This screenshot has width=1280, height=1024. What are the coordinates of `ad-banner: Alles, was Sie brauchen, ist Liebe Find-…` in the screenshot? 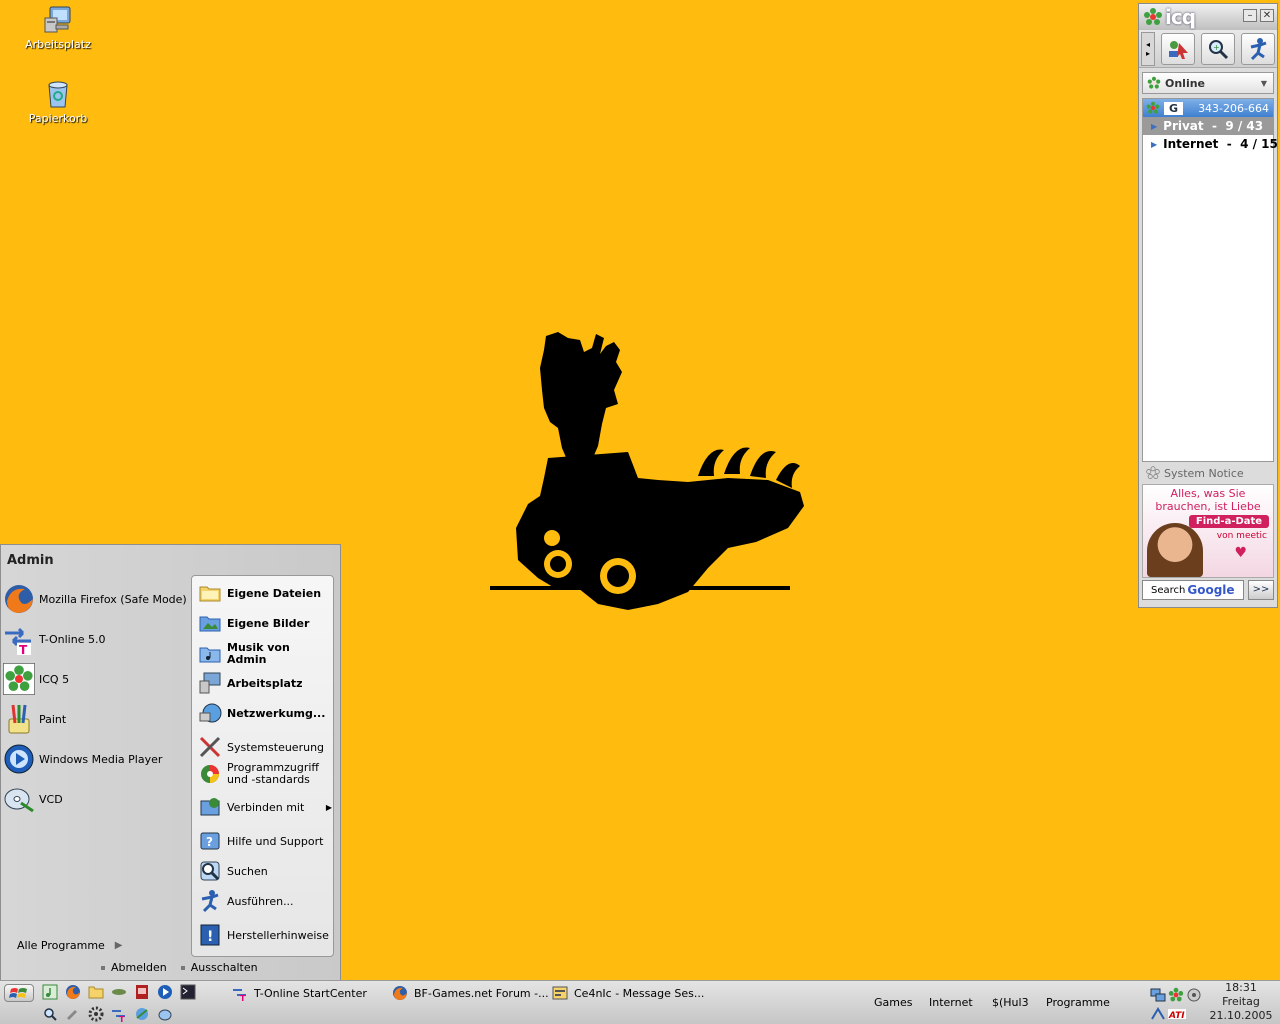 It's located at (1208, 531).